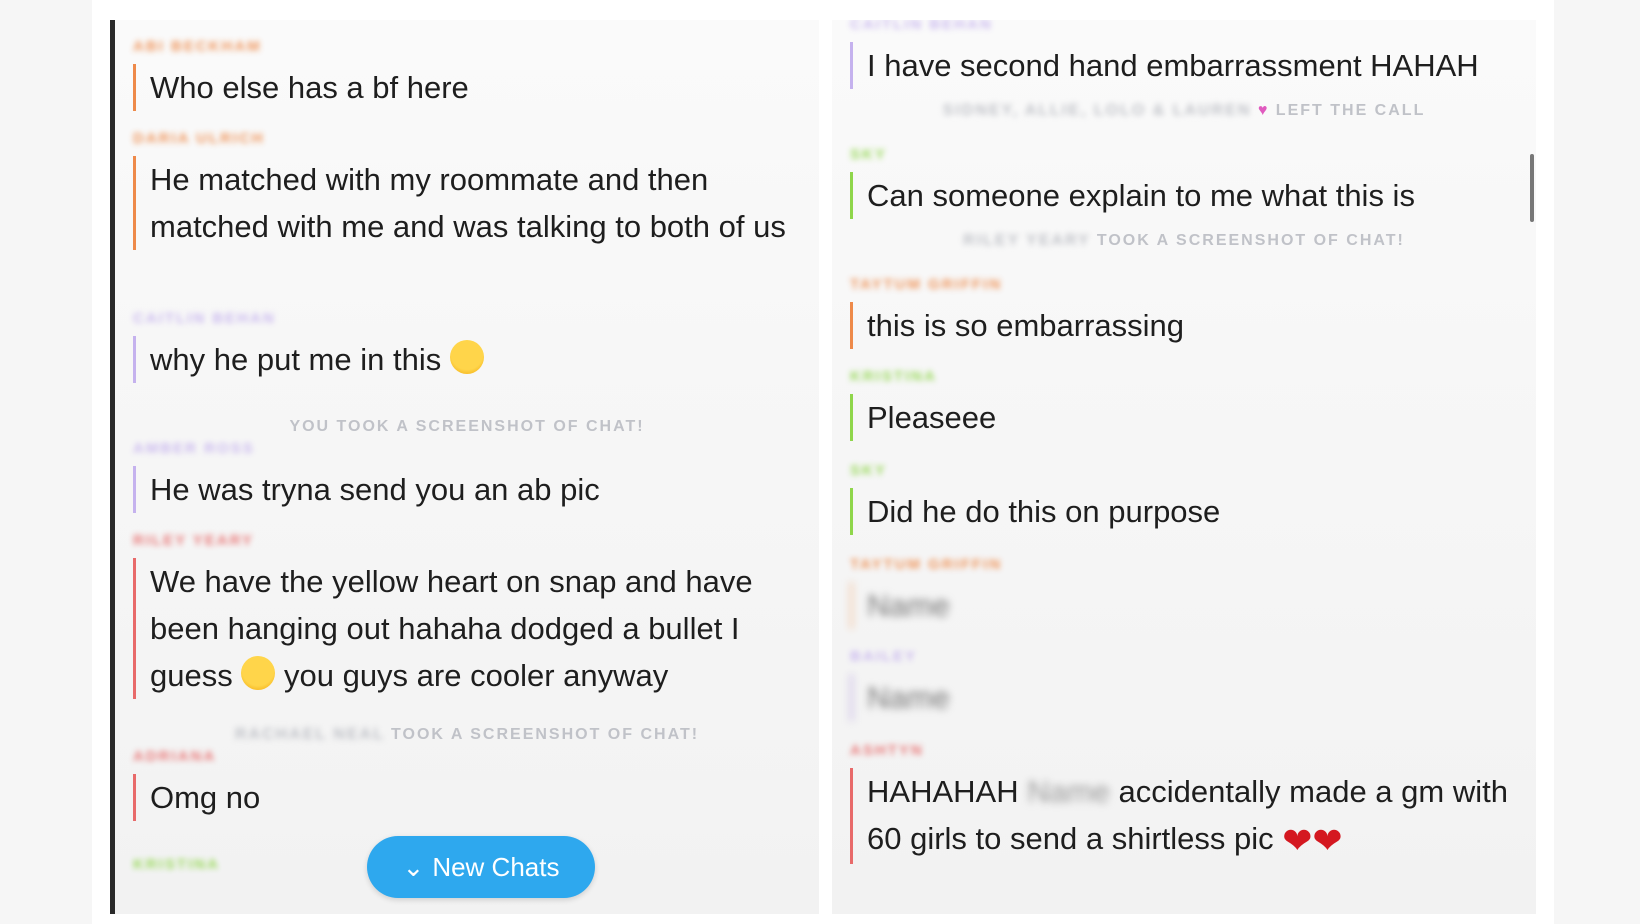 This screenshot has height=924, width=1640. I want to click on new-chats-button: ⌄ New Chats, so click(481, 867).